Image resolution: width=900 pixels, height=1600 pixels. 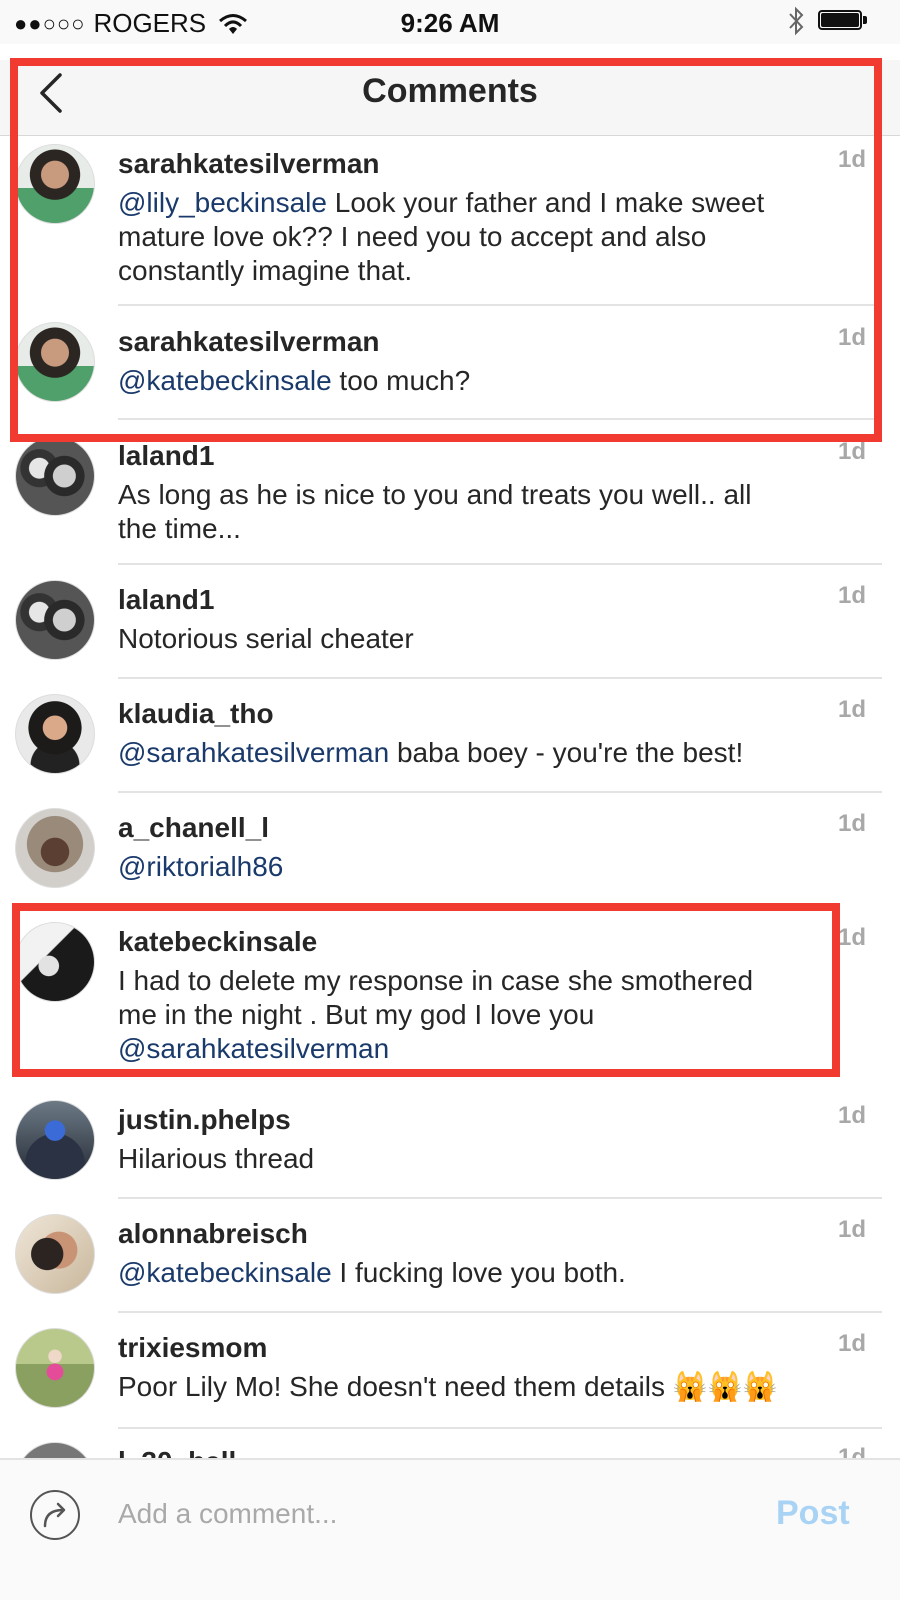 What do you see at coordinates (478, 867) in the screenshot?
I see `comment-text: @riktorialh86` at bounding box center [478, 867].